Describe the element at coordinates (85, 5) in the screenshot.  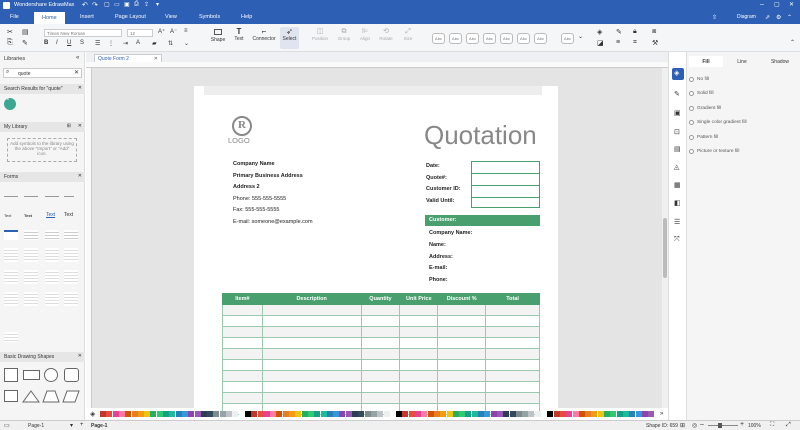
I see `undo-icon: ↶` at that location.